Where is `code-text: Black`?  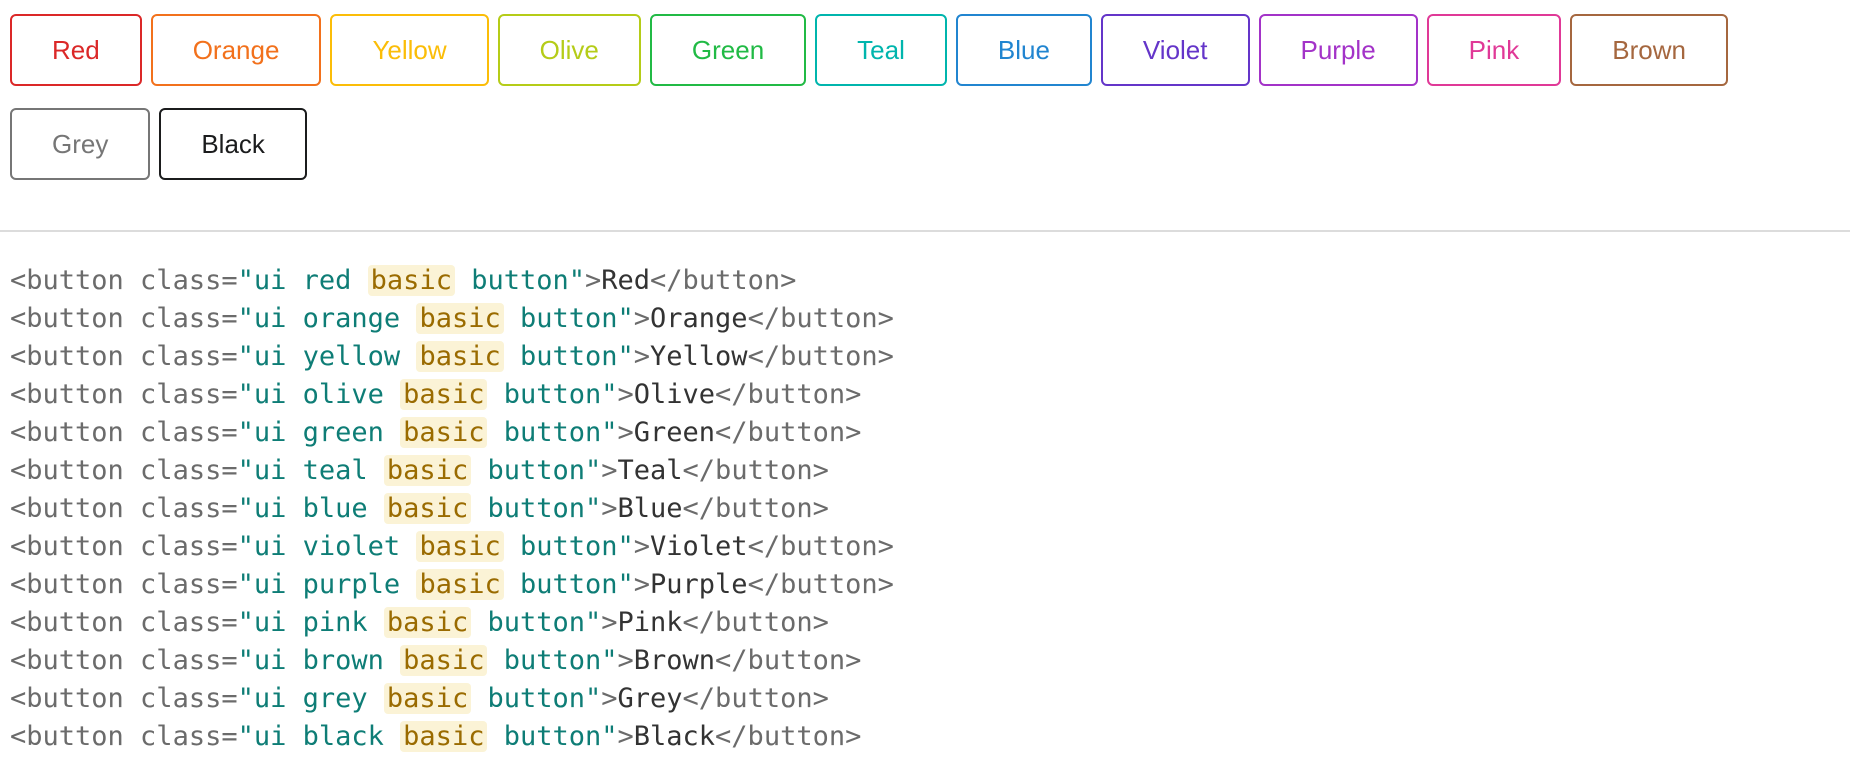
code-text: Black is located at coordinates (674, 736).